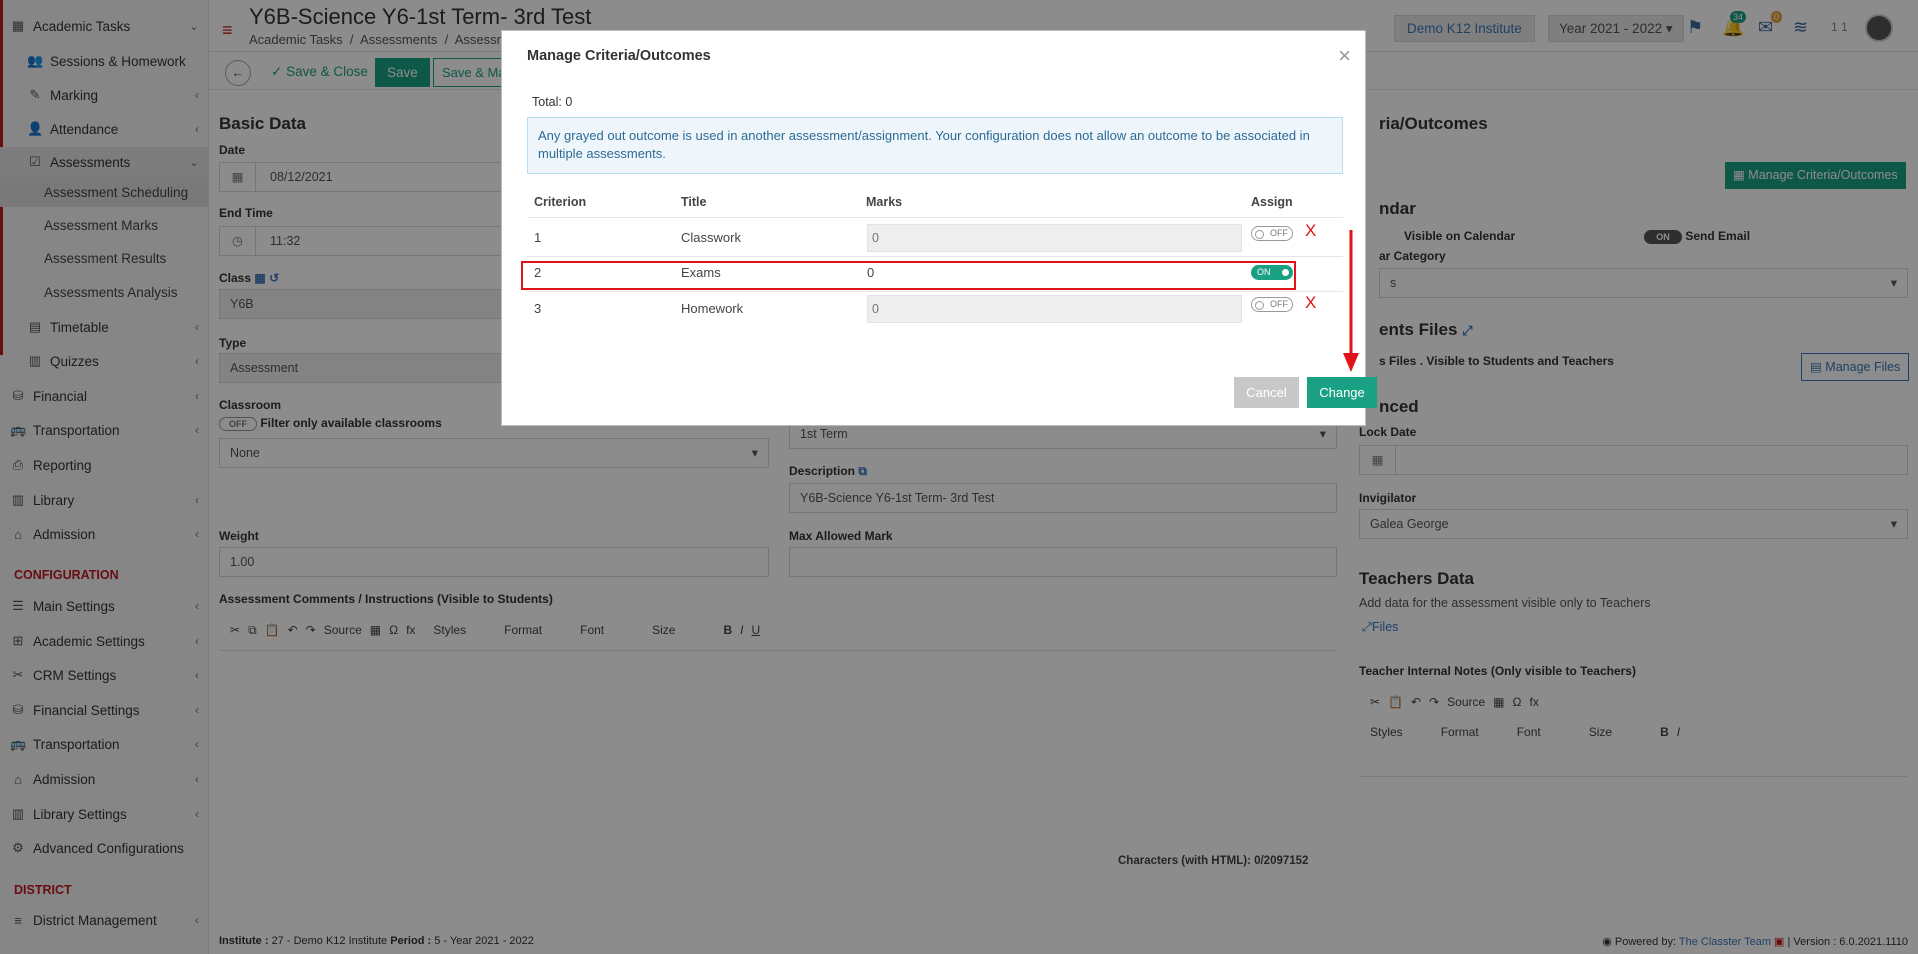 This screenshot has width=1918, height=954. Describe the element at coordinates (884, 202) in the screenshot. I see `header-marks: Marks` at that location.